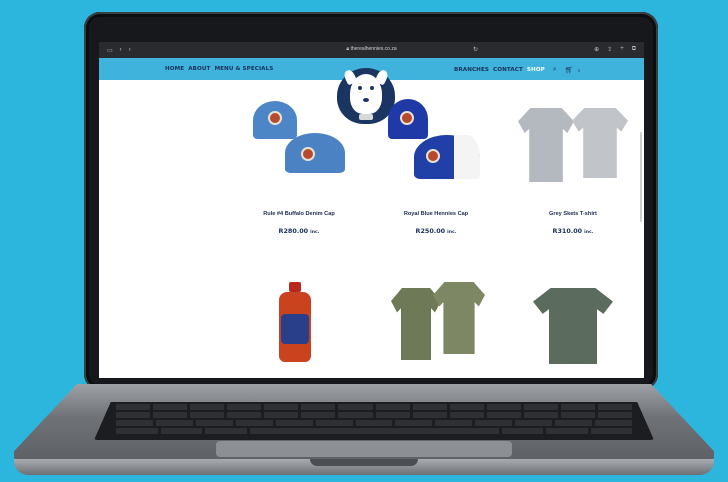  I want to click on nav-link-shop: SHOP, so click(536, 70).